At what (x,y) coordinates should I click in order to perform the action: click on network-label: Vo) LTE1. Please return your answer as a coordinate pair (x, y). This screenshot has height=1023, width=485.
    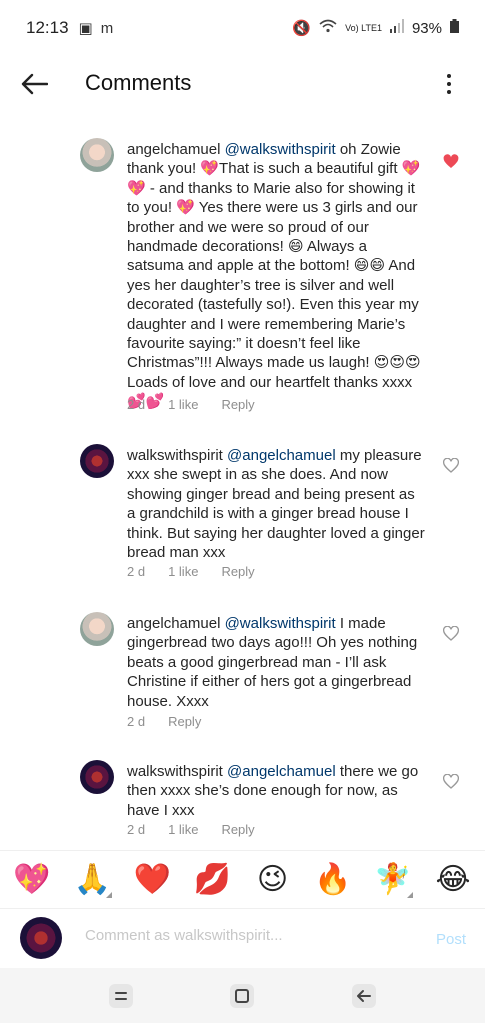
    Looking at the image, I should click on (363, 27).